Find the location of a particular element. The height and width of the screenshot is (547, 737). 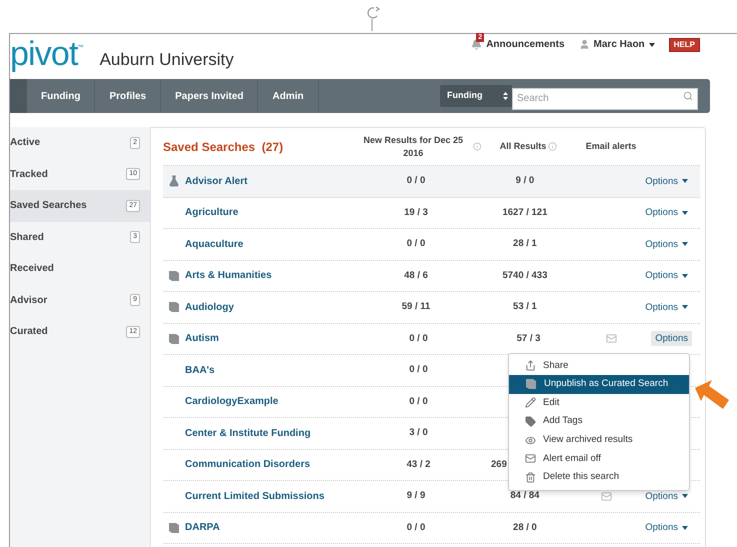

help-button: HELP is located at coordinates (684, 45).